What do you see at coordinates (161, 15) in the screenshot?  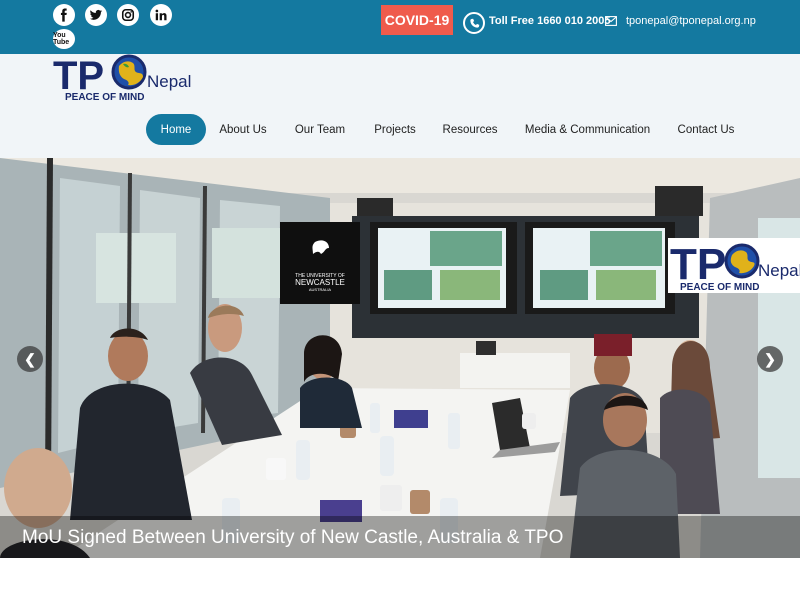 I see `linkedin-icon` at bounding box center [161, 15].